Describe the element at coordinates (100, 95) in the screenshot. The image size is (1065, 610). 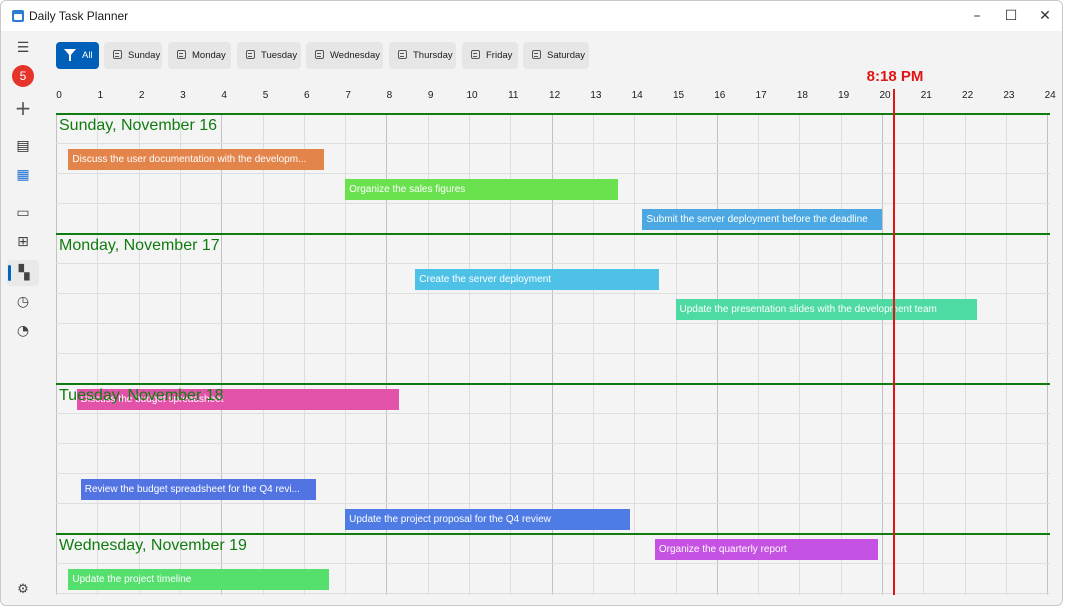
I see `hour-label: 1` at that location.